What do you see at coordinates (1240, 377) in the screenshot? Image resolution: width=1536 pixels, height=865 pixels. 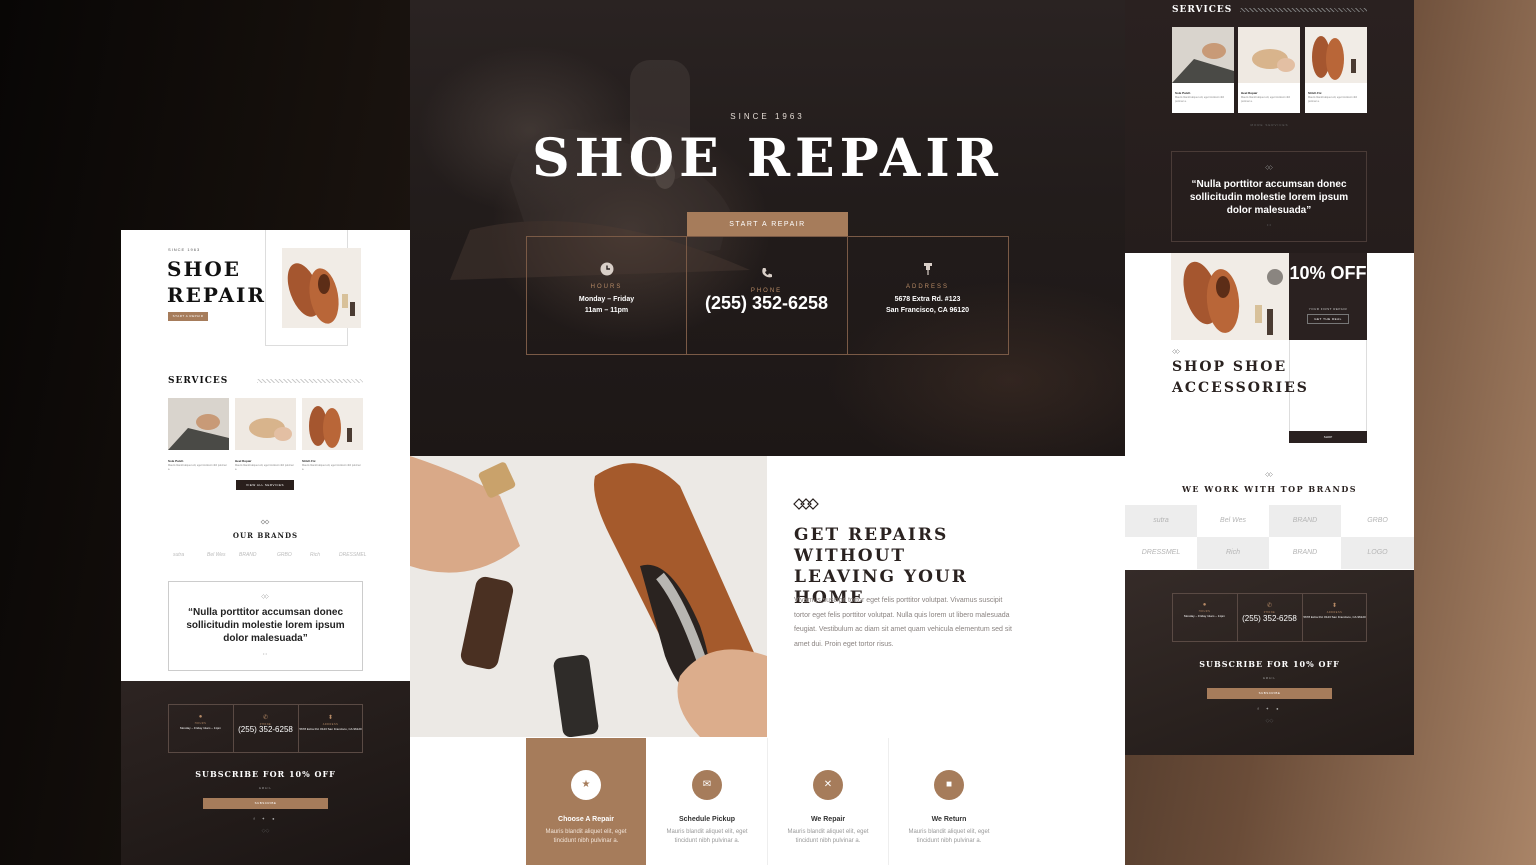 I see `shop-accessories-title: SHOP SHOE ACCESSORIES` at bounding box center [1240, 377].